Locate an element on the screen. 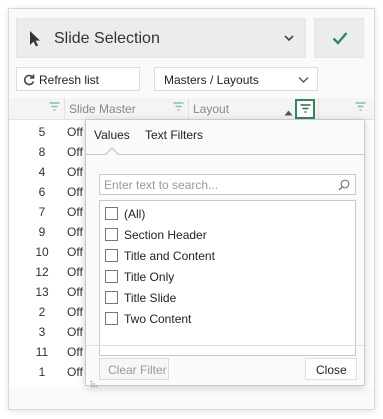  filter-value-label: Two Content is located at coordinates (158, 319).